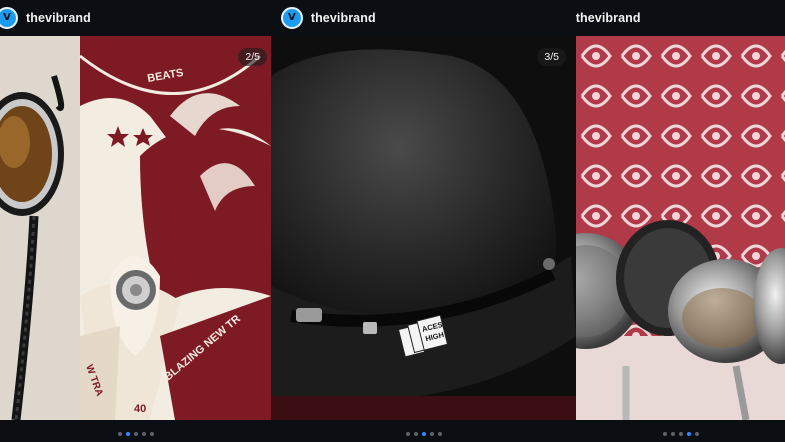  Describe the element at coordinates (252, 57) in the screenshot. I see `image-counter: 2/5` at that location.